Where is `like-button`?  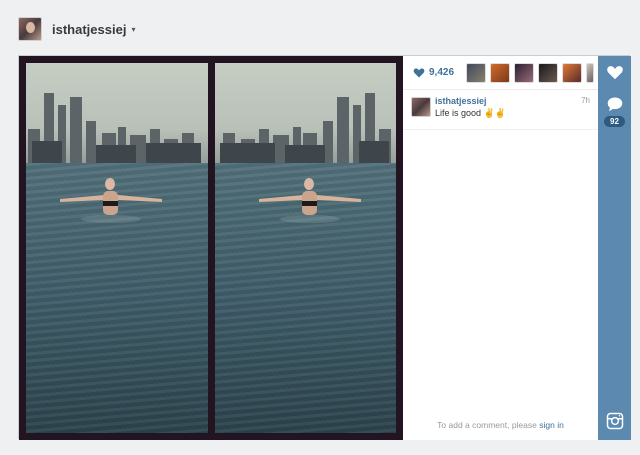
like-button is located at coordinates (614, 72).